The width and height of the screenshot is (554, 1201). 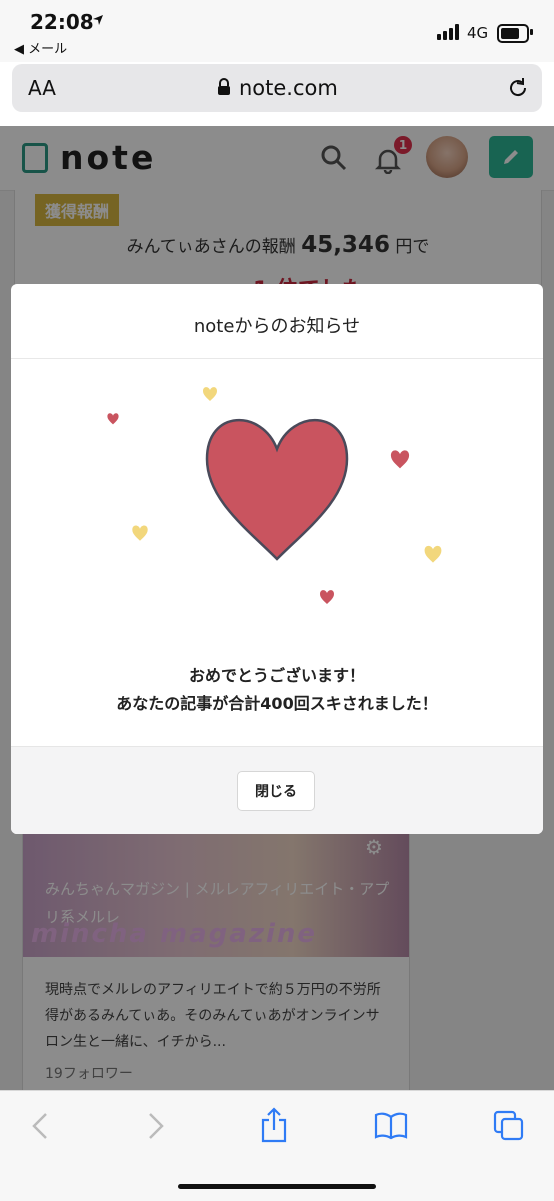 I want to click on battery-cap, so click(x=531, y=32).